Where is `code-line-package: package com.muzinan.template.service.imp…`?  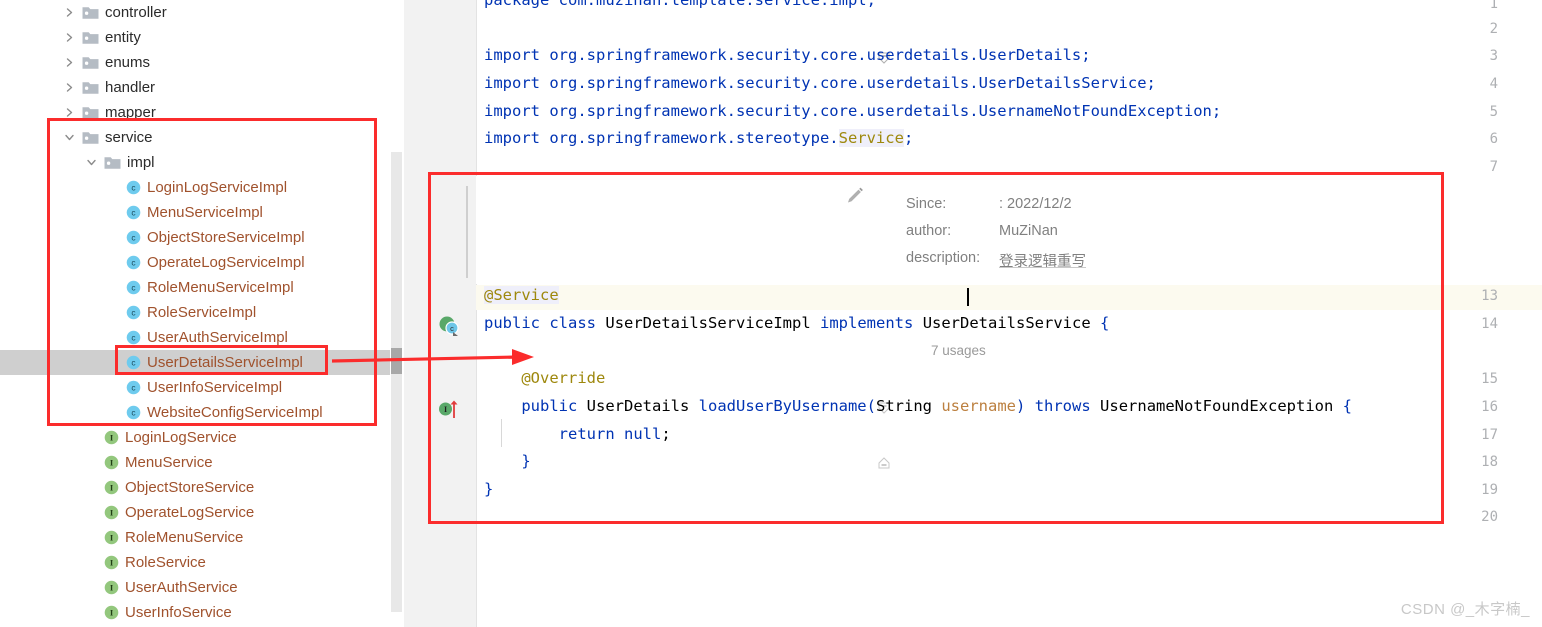
code-line-package: package com.muzinan.template.service.imp… is located at coordinates (680, 4).